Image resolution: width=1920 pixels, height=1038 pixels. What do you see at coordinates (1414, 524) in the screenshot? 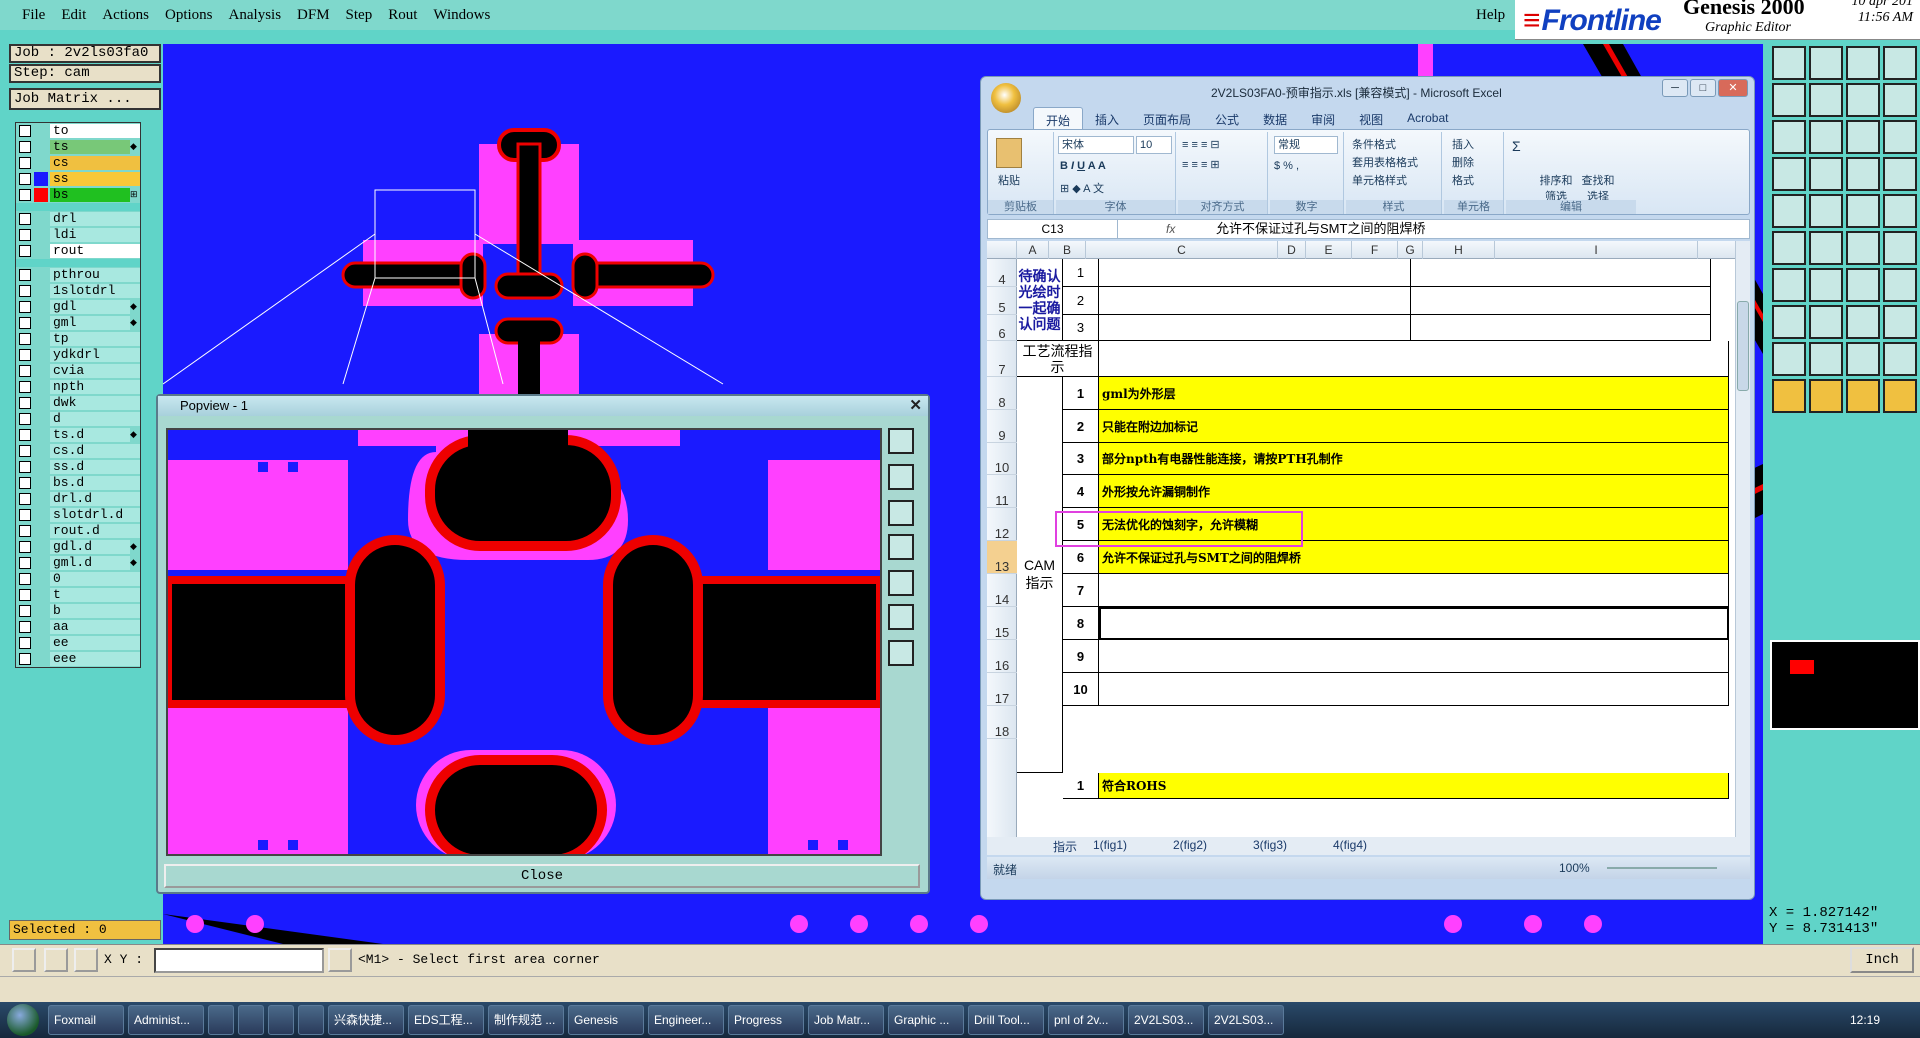
I see `instruction-cell: 无法优化的蚀刻字，允许模糊` at bounding box center [1414, 524].